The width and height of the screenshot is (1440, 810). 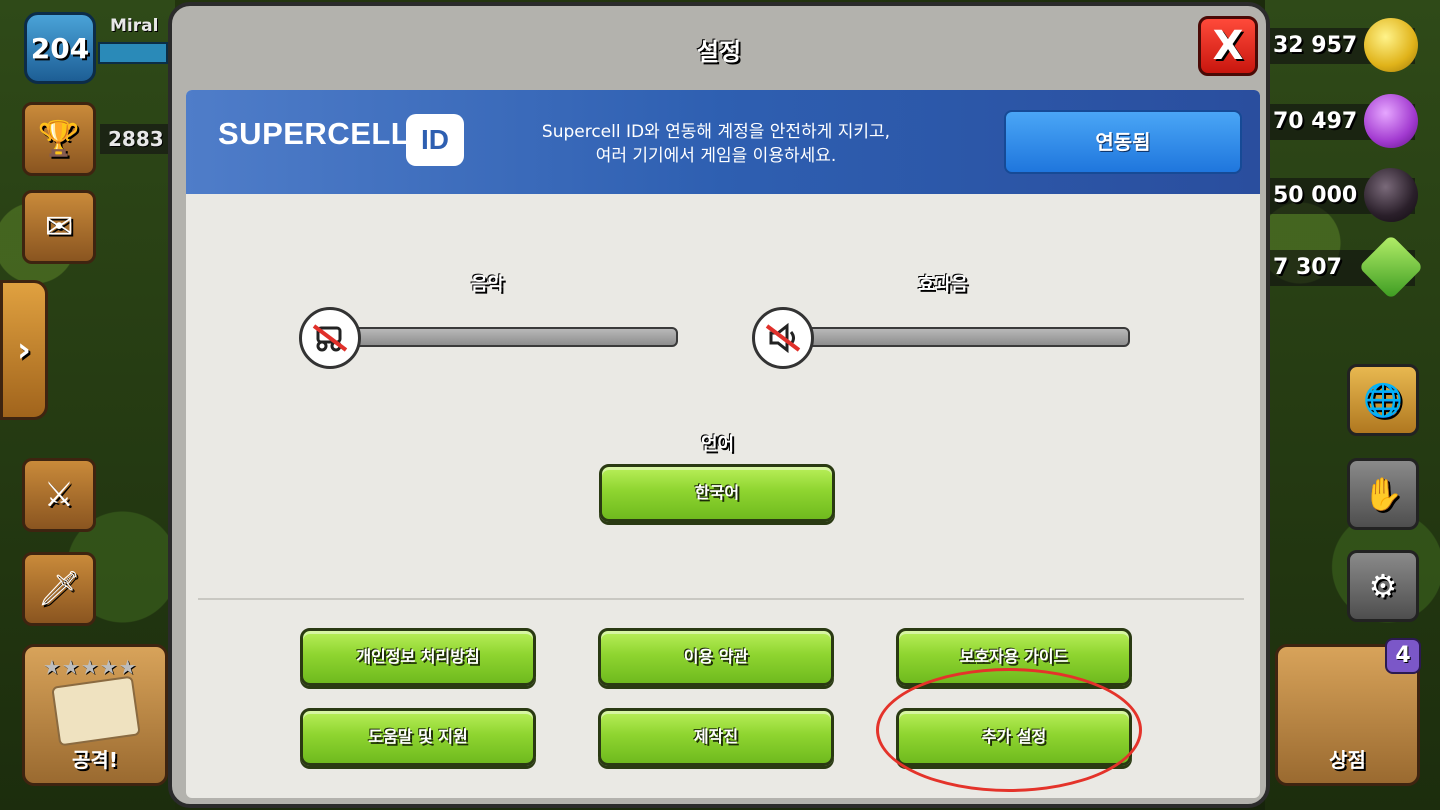 I want to click on shop-label: 상점, so click(x=1347, y=760).